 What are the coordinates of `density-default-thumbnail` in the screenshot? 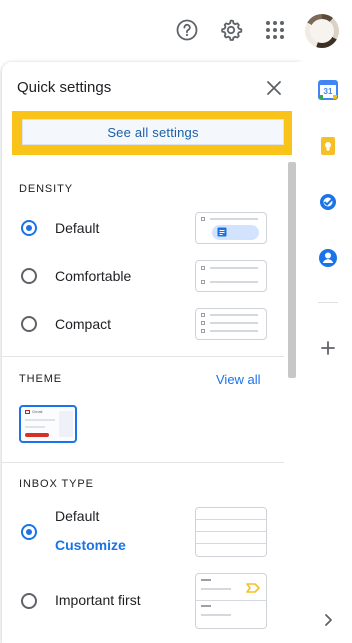 It's located at (231, 228).